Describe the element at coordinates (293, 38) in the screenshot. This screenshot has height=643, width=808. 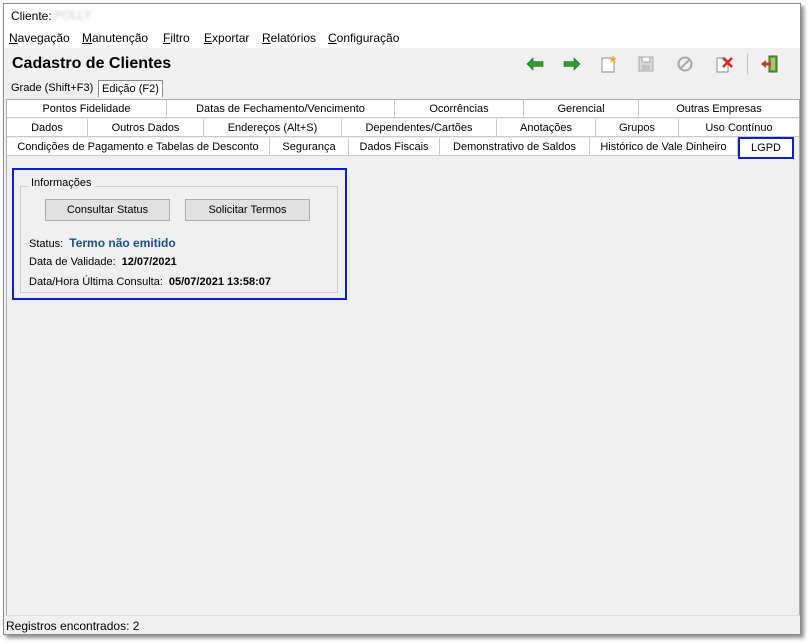
I see `menu-rest: elatórios` at that location.